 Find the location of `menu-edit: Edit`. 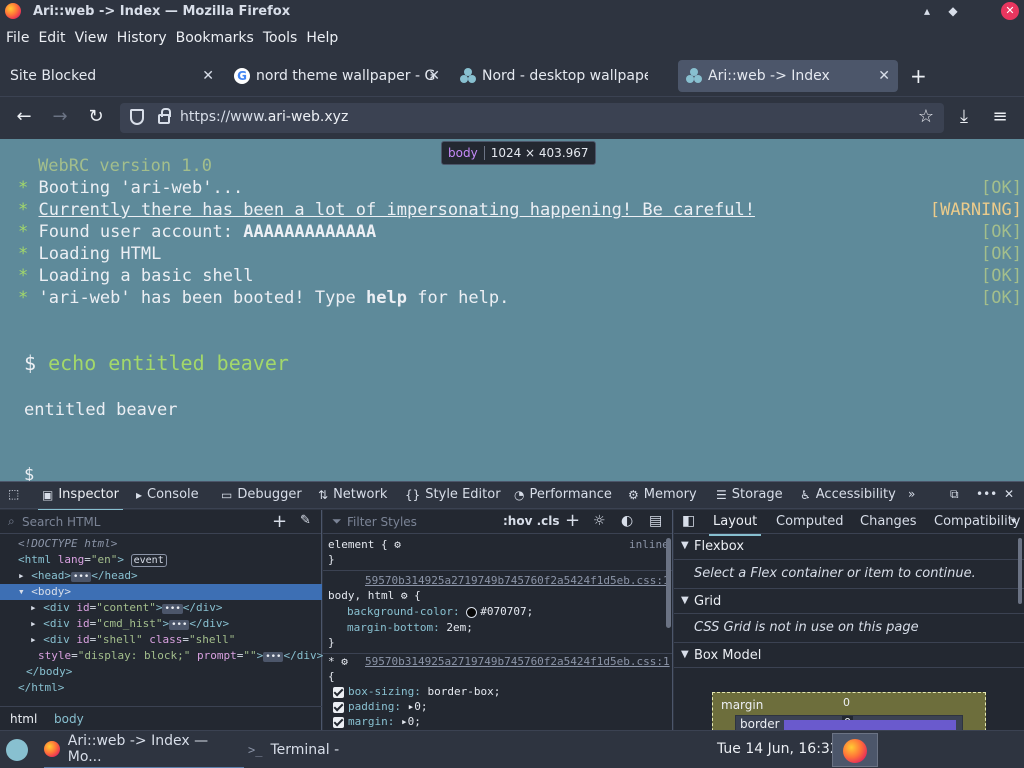

menu-edit: Edit is located at coordinates (51, 38).